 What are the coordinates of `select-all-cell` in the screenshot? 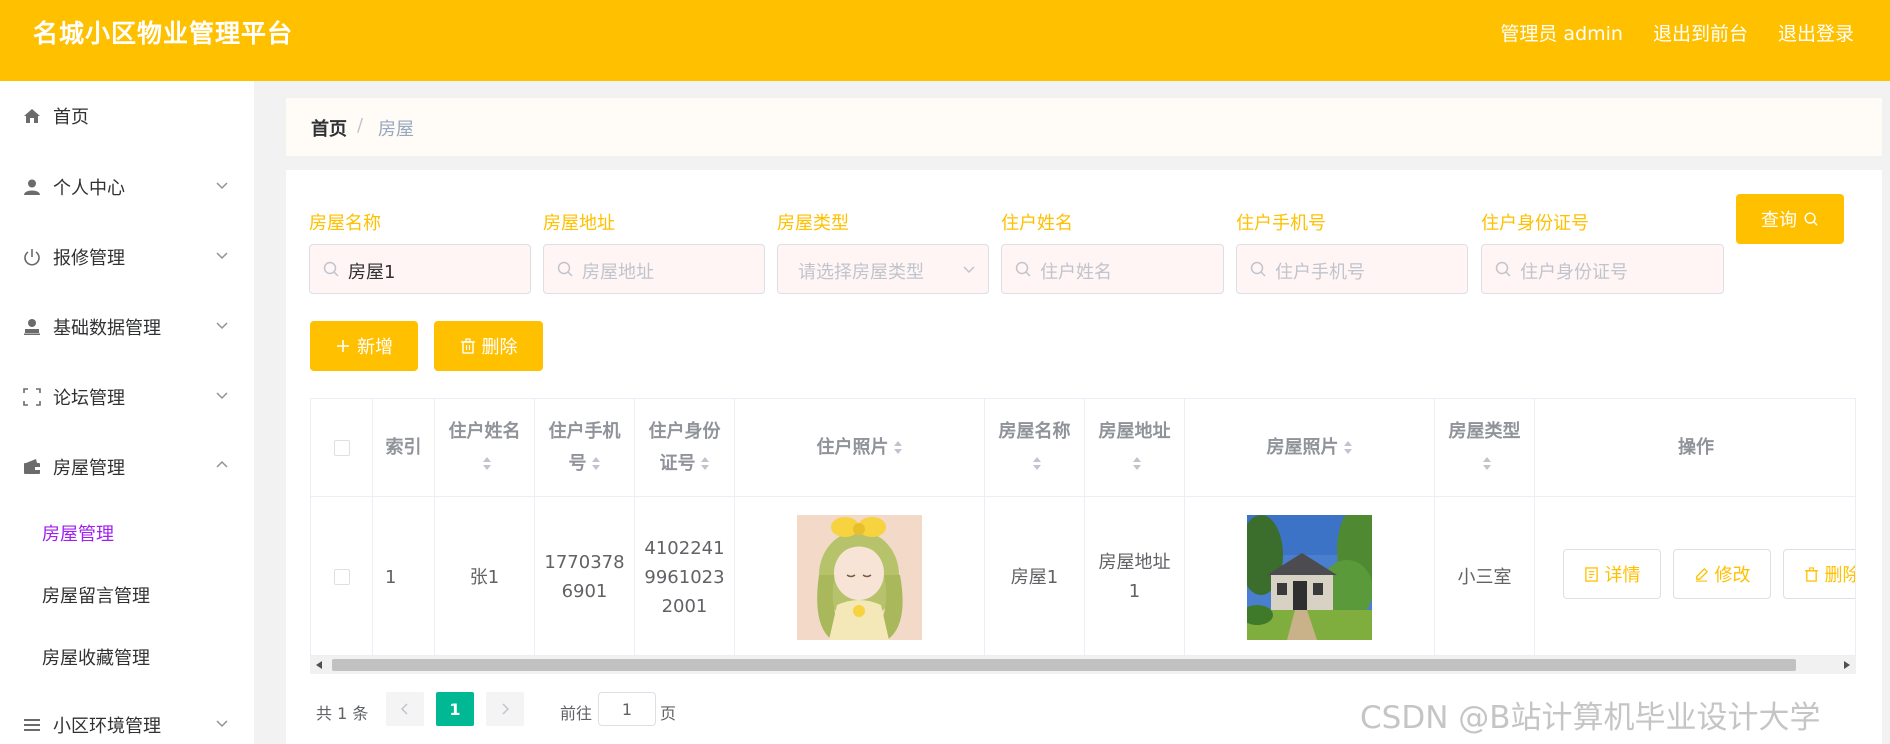 It's located at (342, 447).